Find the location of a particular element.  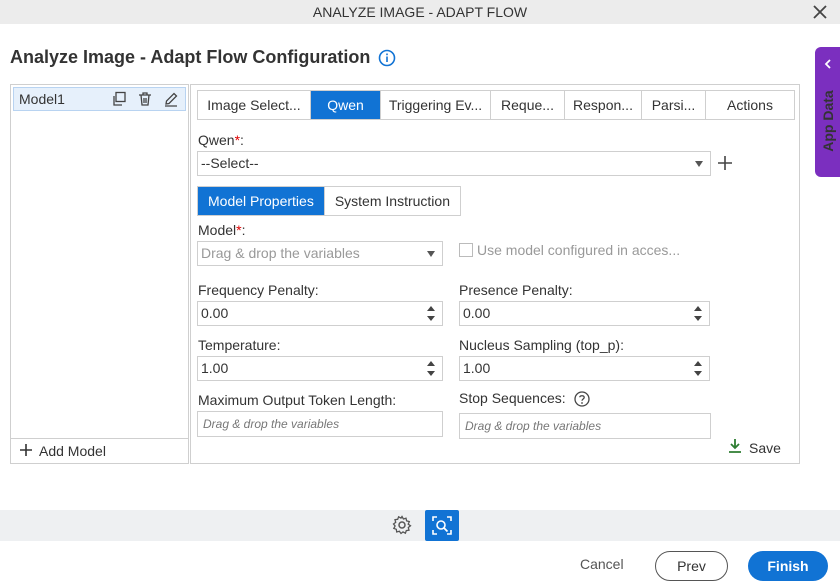

window-titlebar: ANALYZE IMAGE - ADAPT FLOW is located at coordinates (420, 12).